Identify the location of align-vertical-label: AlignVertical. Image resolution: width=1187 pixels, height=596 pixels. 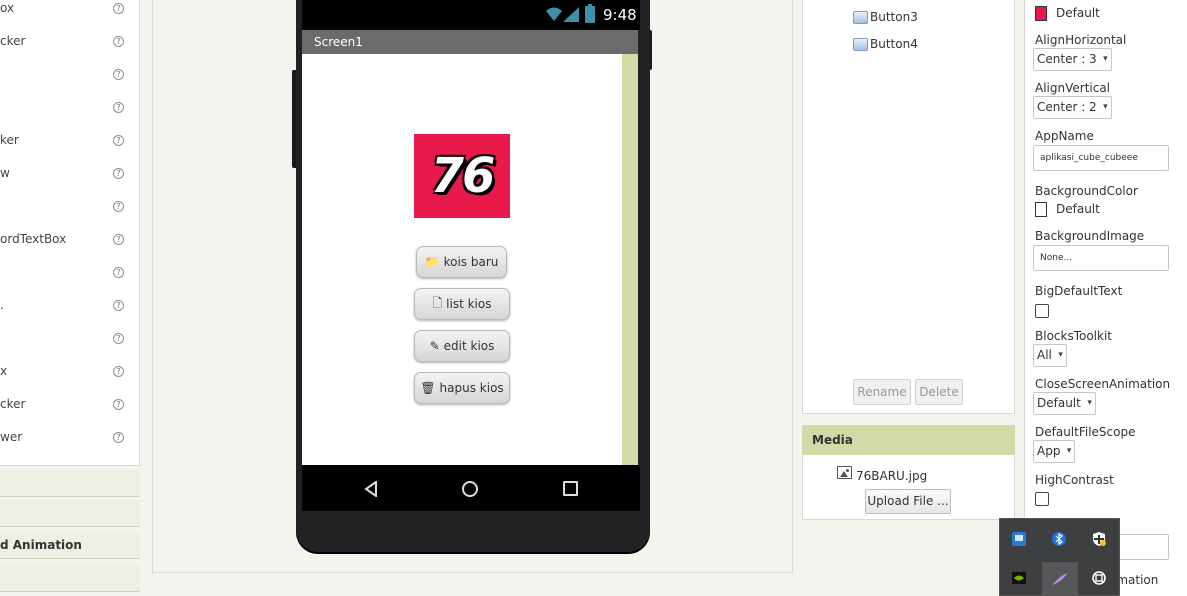
(1073, 88).